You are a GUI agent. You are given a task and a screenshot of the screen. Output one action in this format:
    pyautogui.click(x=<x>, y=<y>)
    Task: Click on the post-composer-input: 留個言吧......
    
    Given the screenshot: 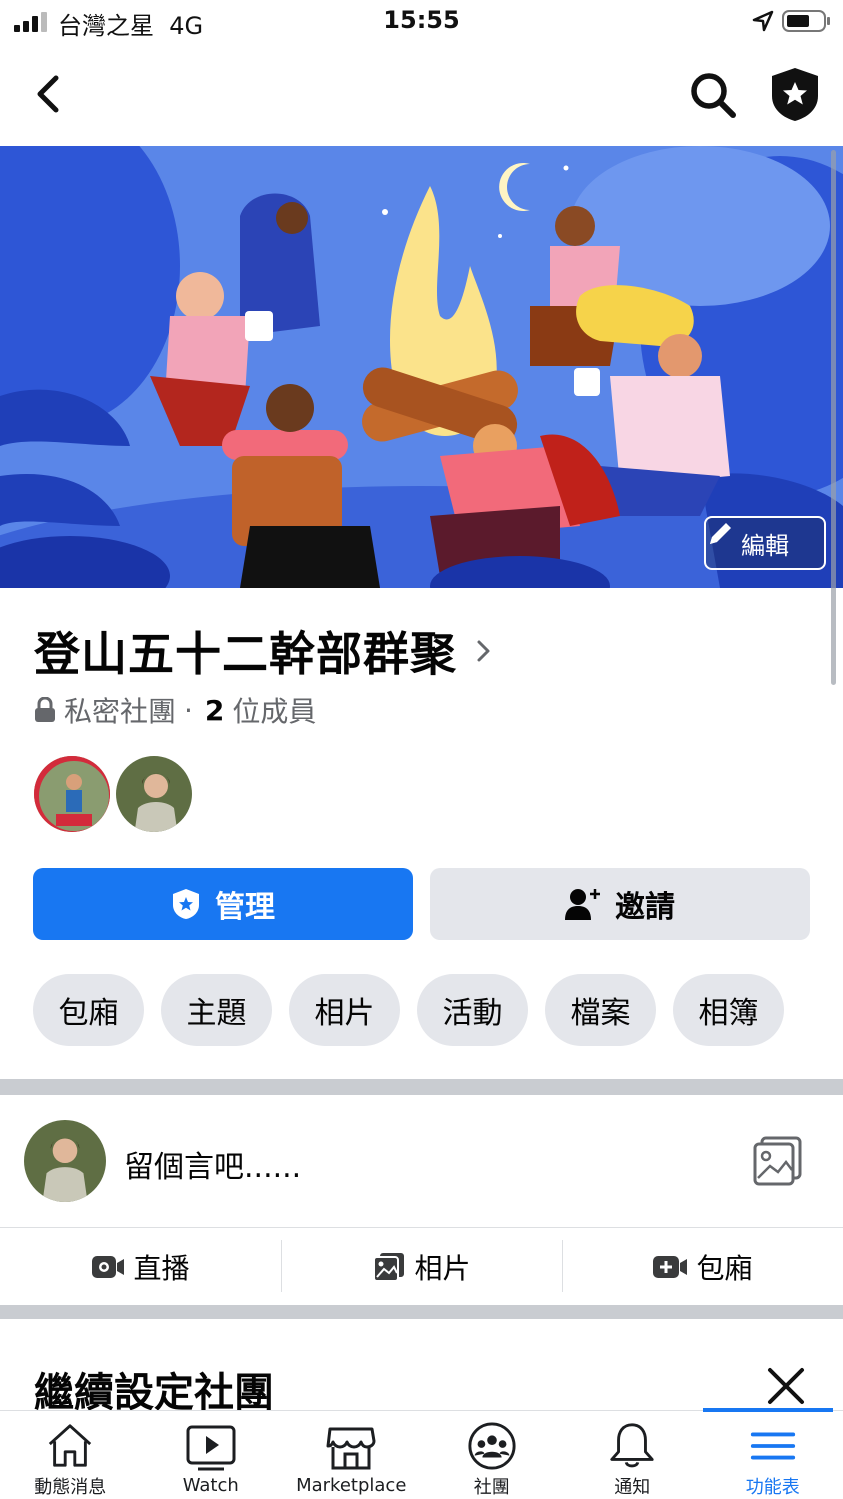 What is the action you would take?
    pyautogui.click(x=212, y=1164)
    